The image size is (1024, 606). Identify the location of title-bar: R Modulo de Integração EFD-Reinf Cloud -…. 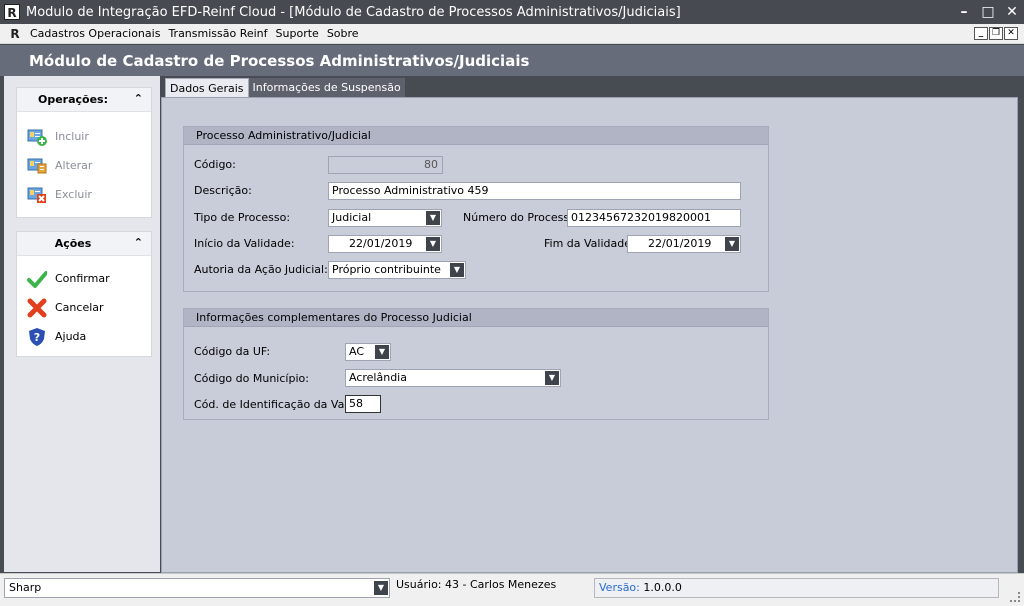
(512, 12).